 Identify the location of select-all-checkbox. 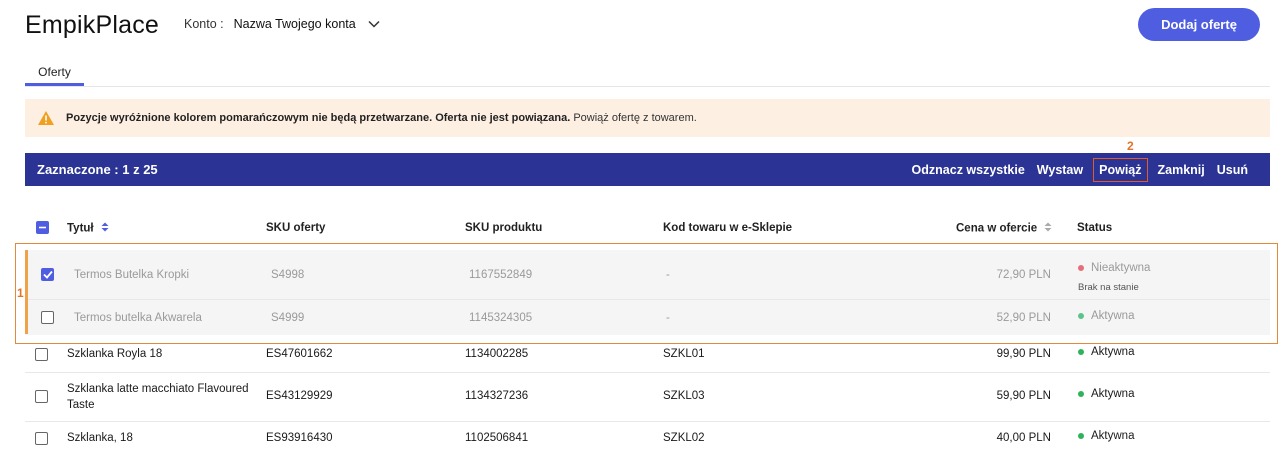
(42, 228).